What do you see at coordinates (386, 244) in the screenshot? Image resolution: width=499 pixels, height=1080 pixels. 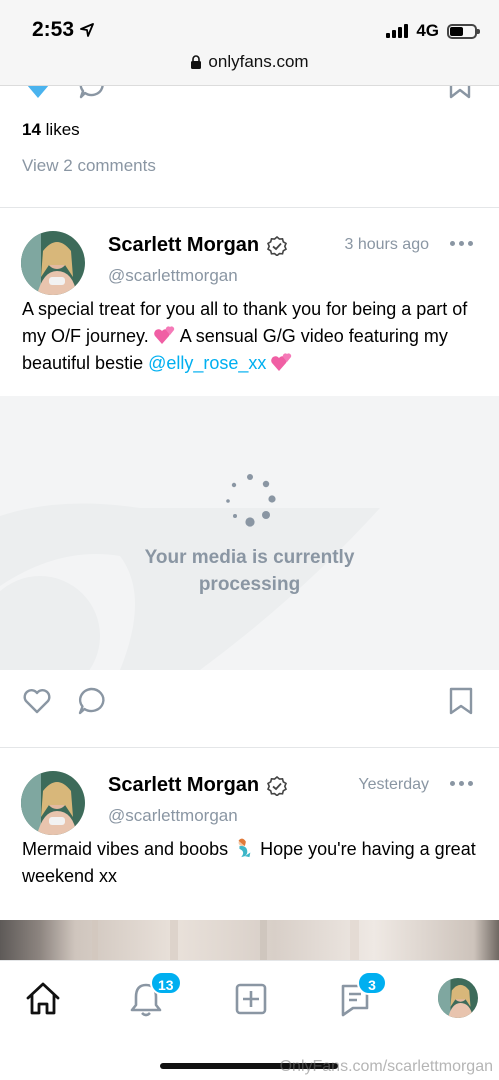 I see `post-time: 3 hours ago` at bounding box center [386, 244].